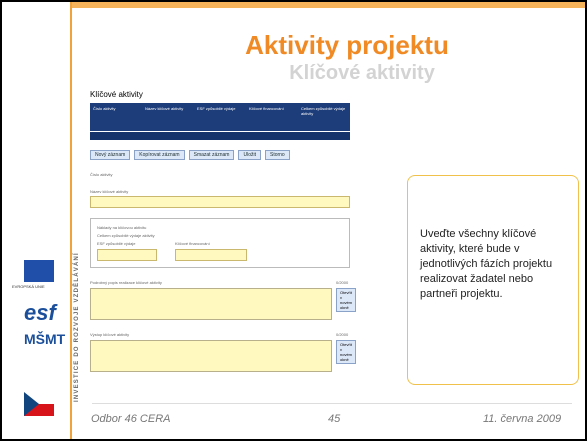  What do you see at coordinates (101, 174) in the screenshot?
I see `activity-number-label: Číslo aktivity` at bounding box center [101, 174].